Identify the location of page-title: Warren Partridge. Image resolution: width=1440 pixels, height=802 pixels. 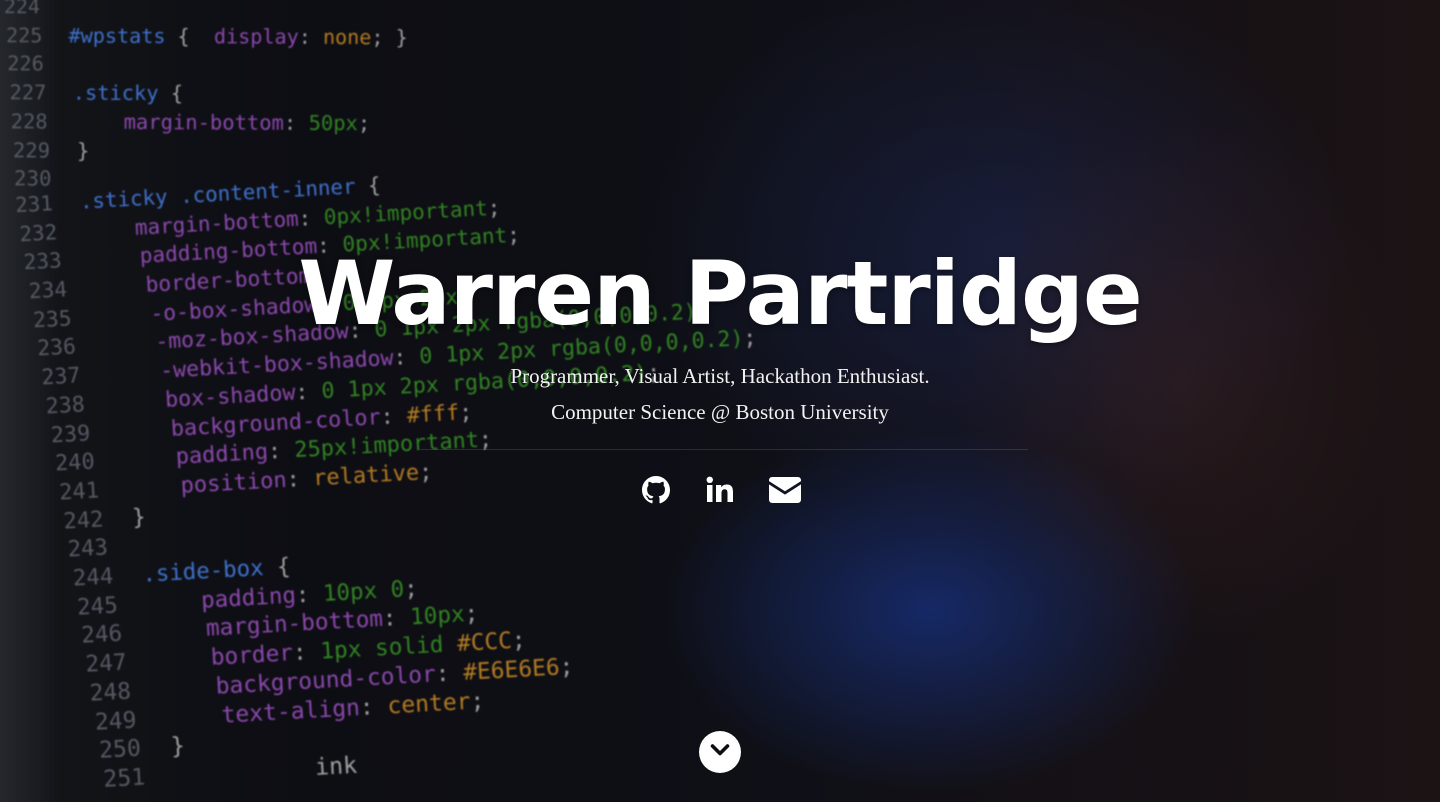
(720, 293).